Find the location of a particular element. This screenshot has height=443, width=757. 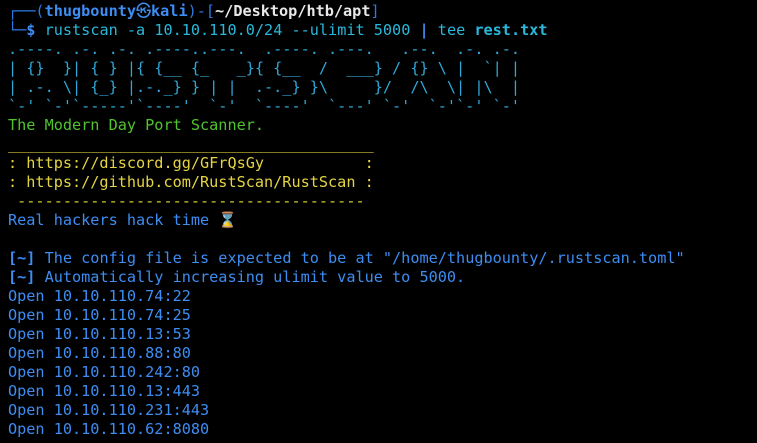

open-port-line: Open 10.10.110.231:443 is located at coordinates (109, 410).